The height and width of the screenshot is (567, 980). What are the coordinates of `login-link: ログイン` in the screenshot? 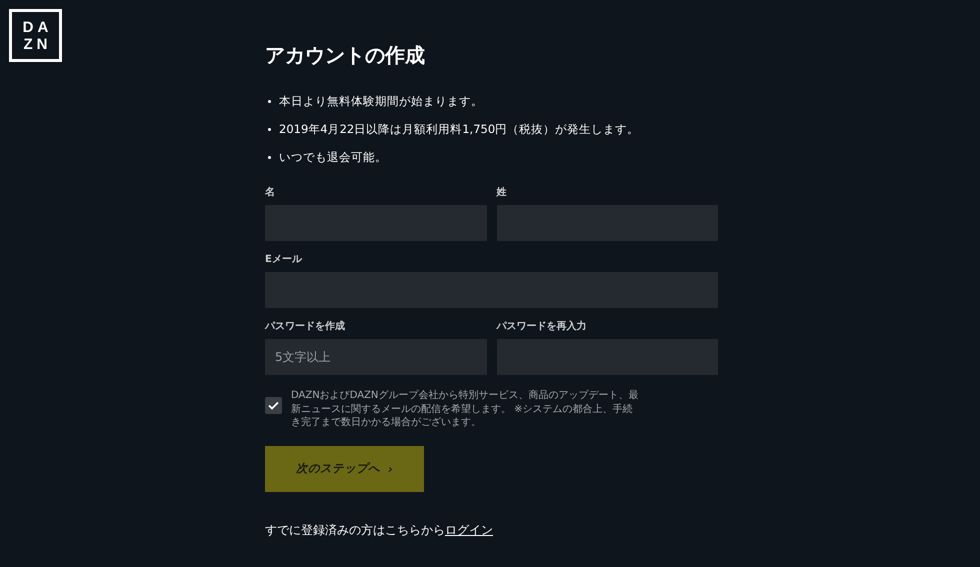 It's located at (469, 529).